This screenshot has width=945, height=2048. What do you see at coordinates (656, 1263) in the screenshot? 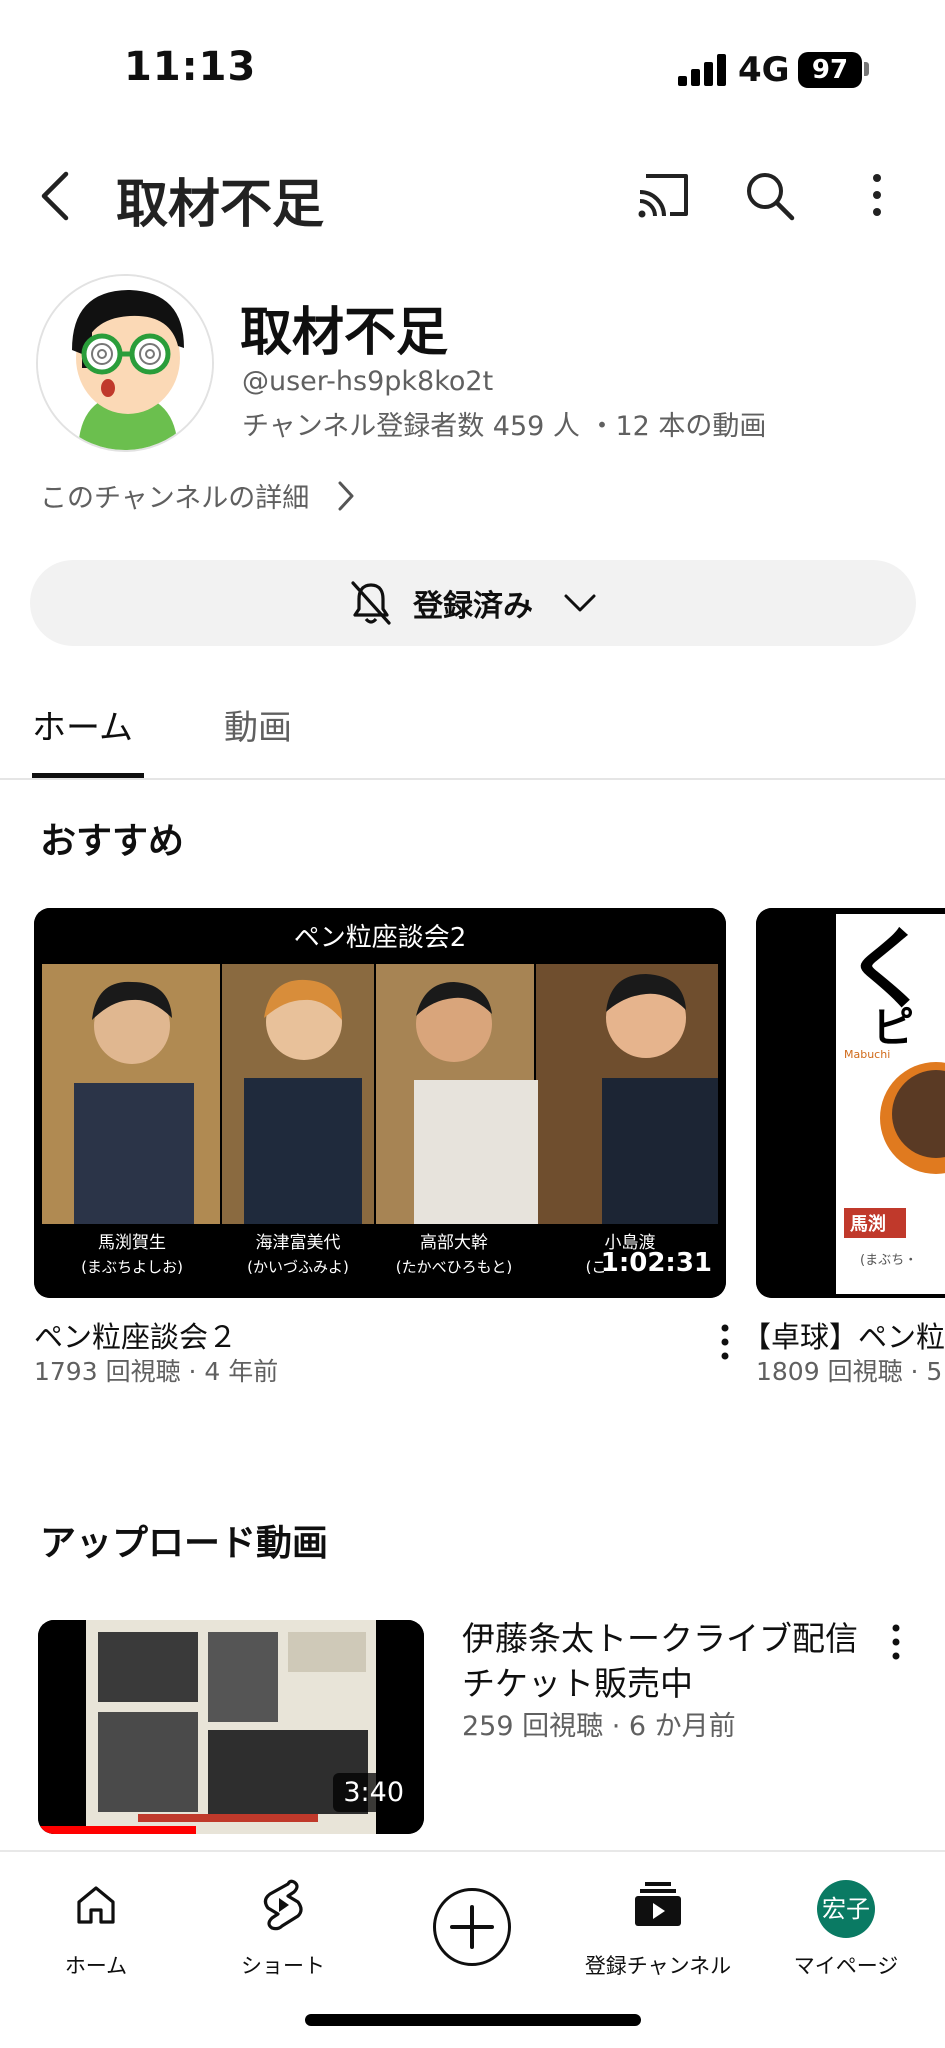
I see `video-duration: 1:02:31` at bounding box center [656, 1263].